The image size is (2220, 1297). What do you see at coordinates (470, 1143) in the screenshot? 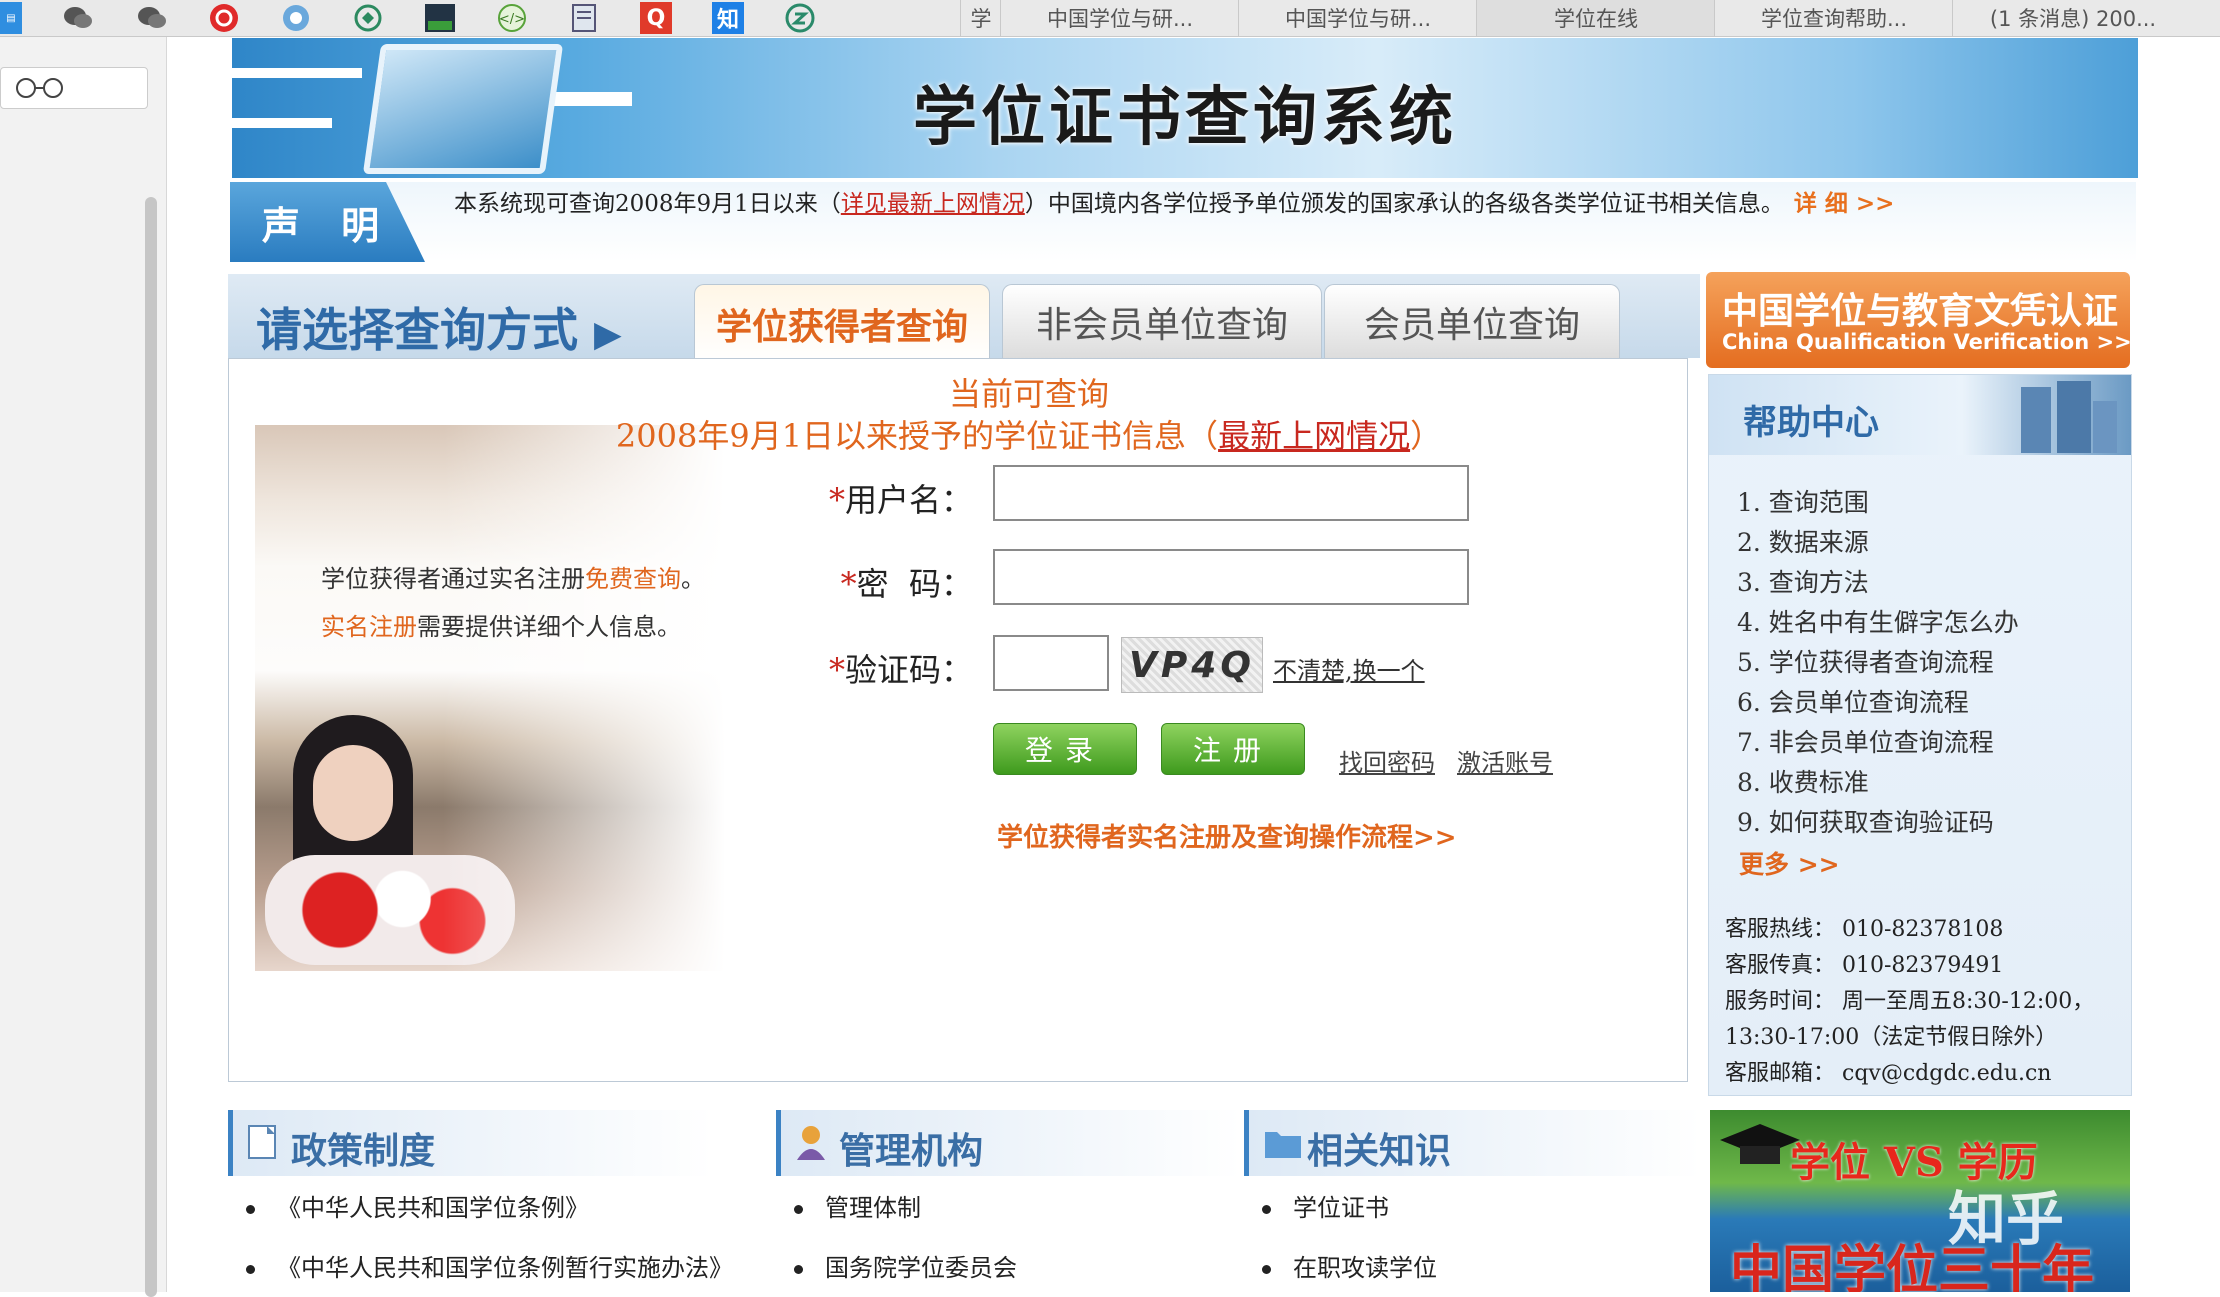
I see `section-policy-header: 政策制度` at bounding box center [470, 1143].